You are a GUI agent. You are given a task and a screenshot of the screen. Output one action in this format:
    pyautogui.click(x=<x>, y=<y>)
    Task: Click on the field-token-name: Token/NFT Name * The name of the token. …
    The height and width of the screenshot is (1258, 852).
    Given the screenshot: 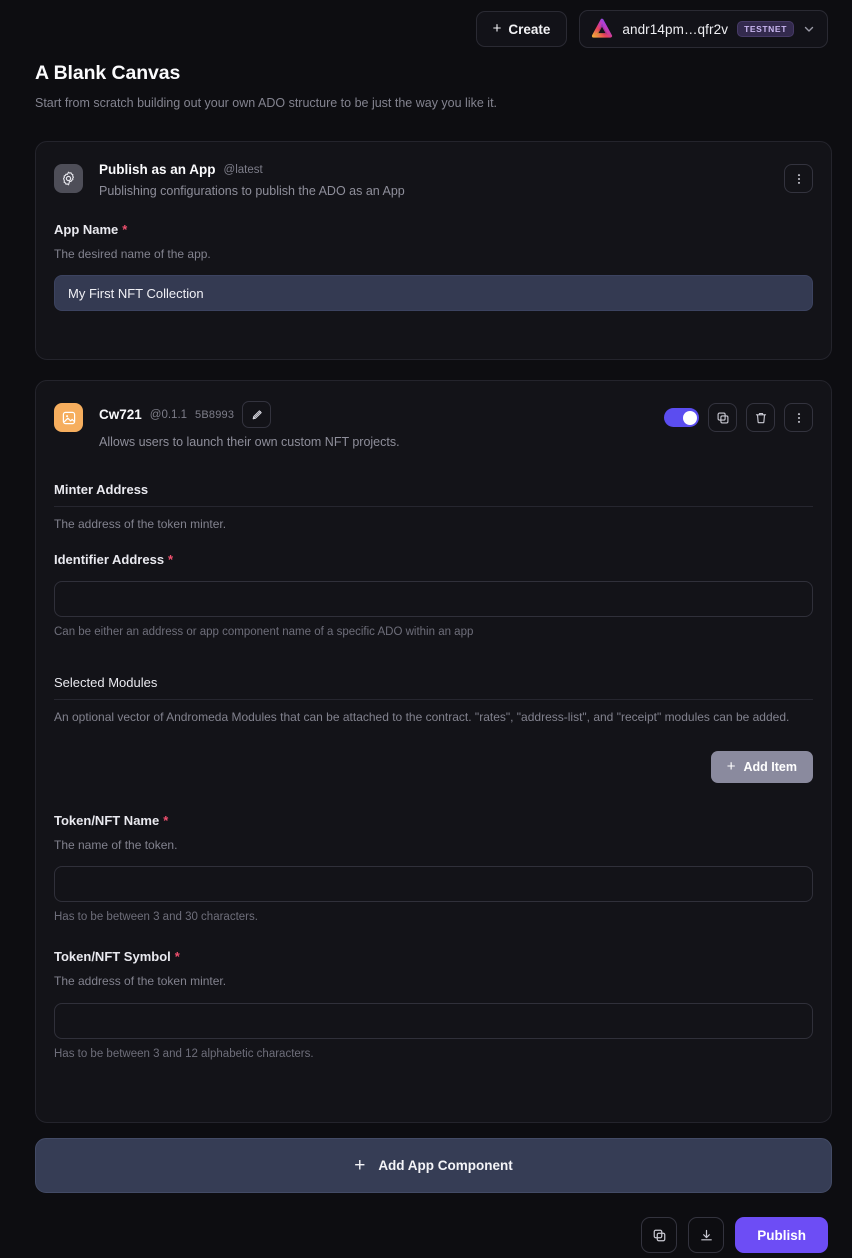 What is the action you would take?
    pyautogui.click(x=433, y=868)
    